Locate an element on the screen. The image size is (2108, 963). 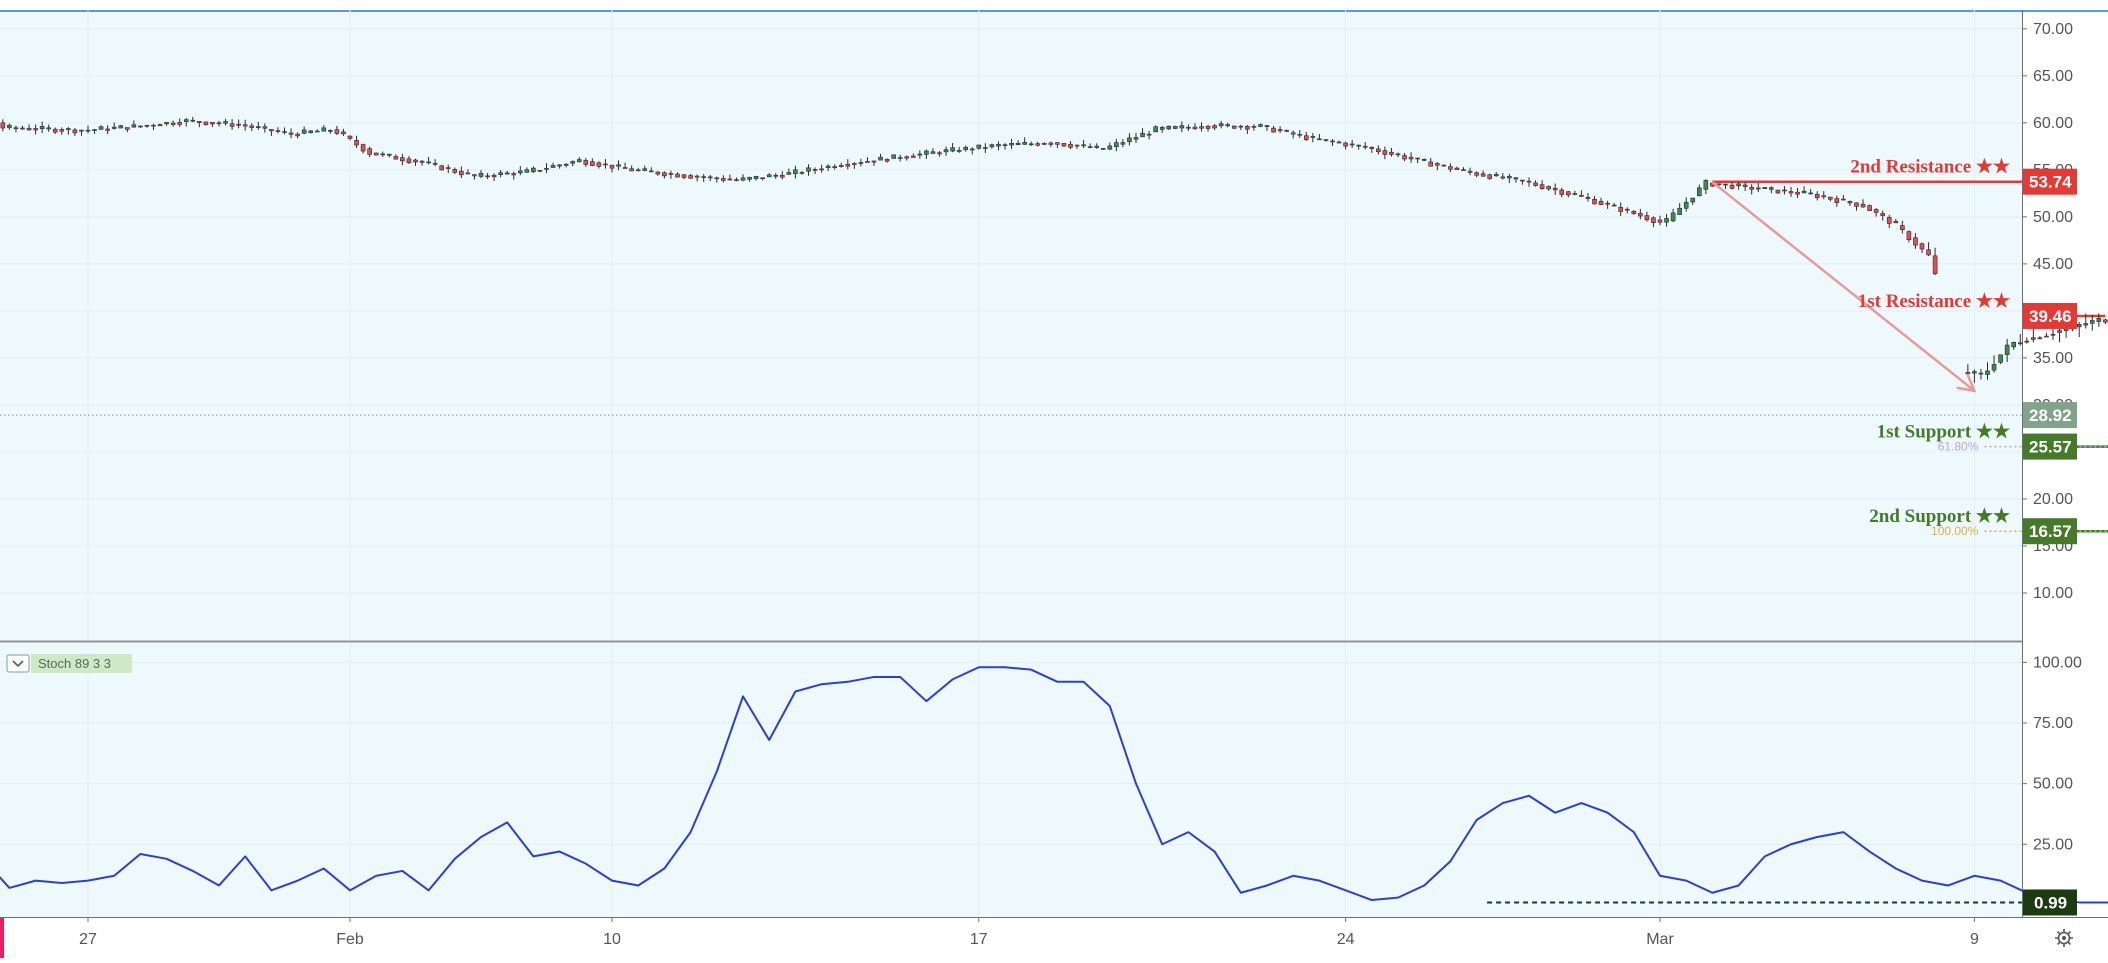
gear-icon is located at coordinates (2064, 938).